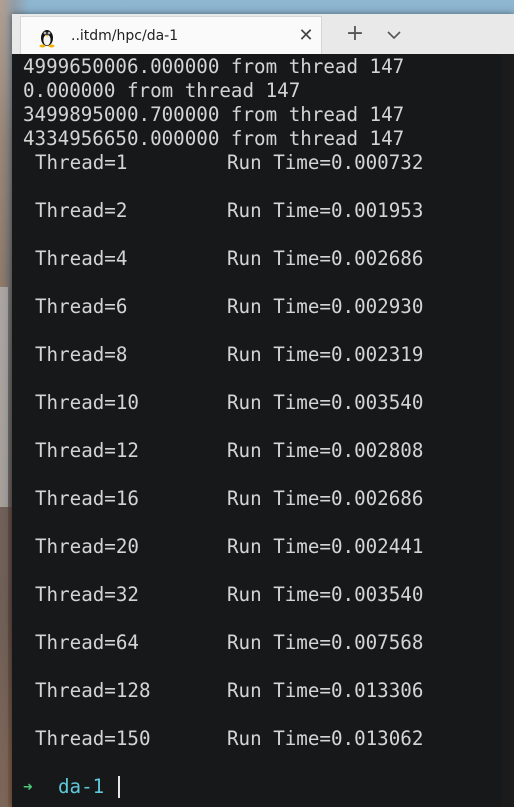  Describe the element at coordinates (93, 690) in the screenshot. I see `thread-count-label: Thread=128` at that location.